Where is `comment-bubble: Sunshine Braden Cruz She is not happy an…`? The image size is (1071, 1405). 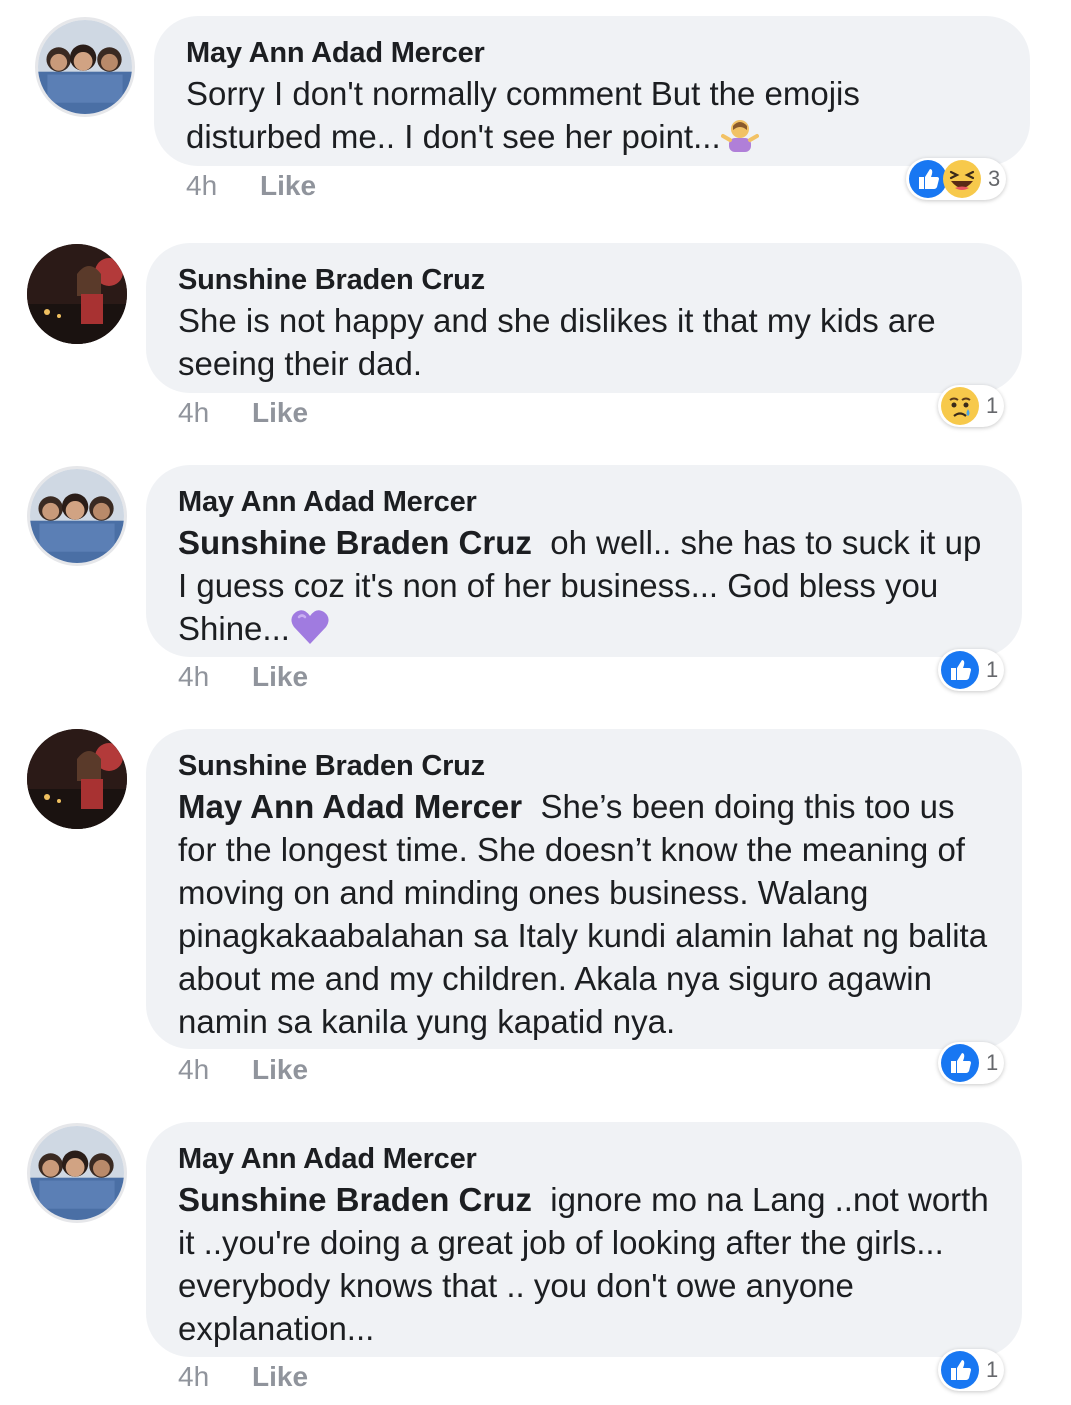 comment-bubble: Sunshine Braden Cruz She is not happy an… is located at coordinates (584, 318).